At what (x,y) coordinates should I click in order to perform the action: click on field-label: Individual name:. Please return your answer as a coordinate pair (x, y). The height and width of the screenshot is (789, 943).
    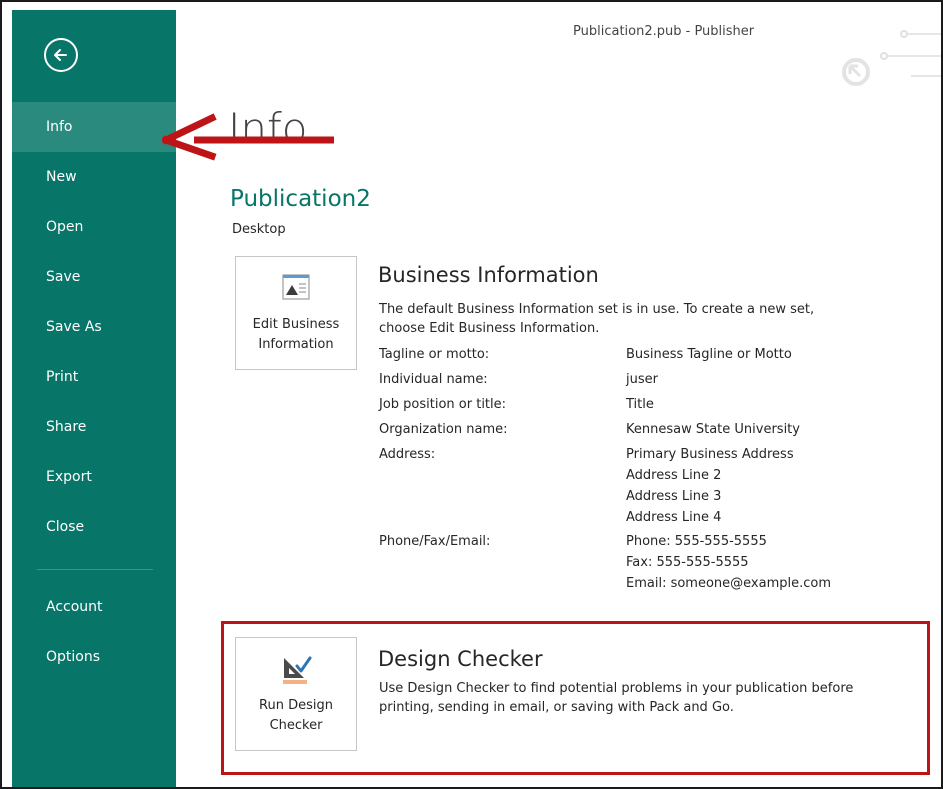
    Looking at the image, I should click on (433, 379).